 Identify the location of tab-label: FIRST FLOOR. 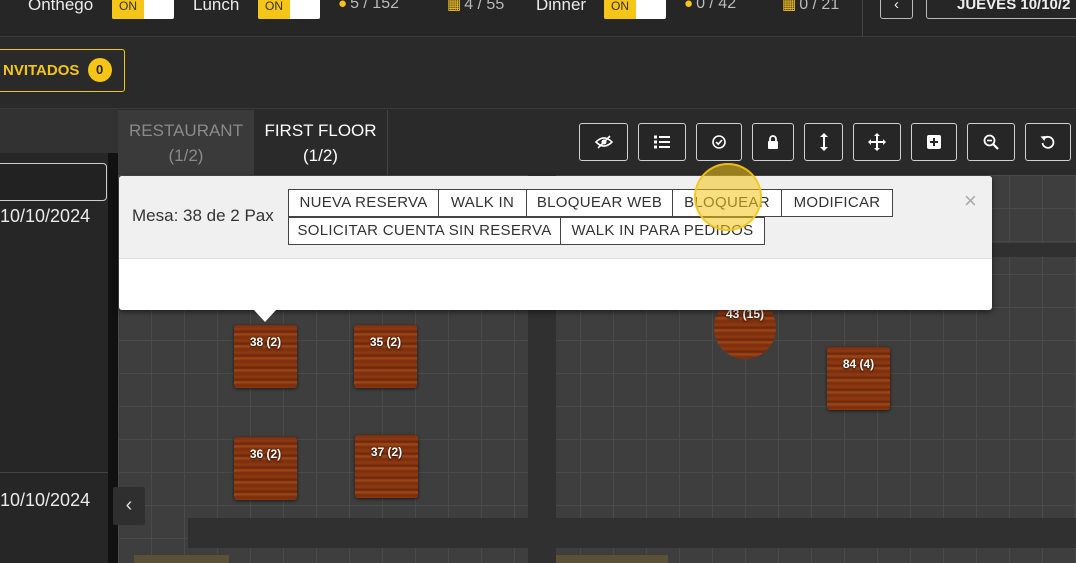
(320, 130).